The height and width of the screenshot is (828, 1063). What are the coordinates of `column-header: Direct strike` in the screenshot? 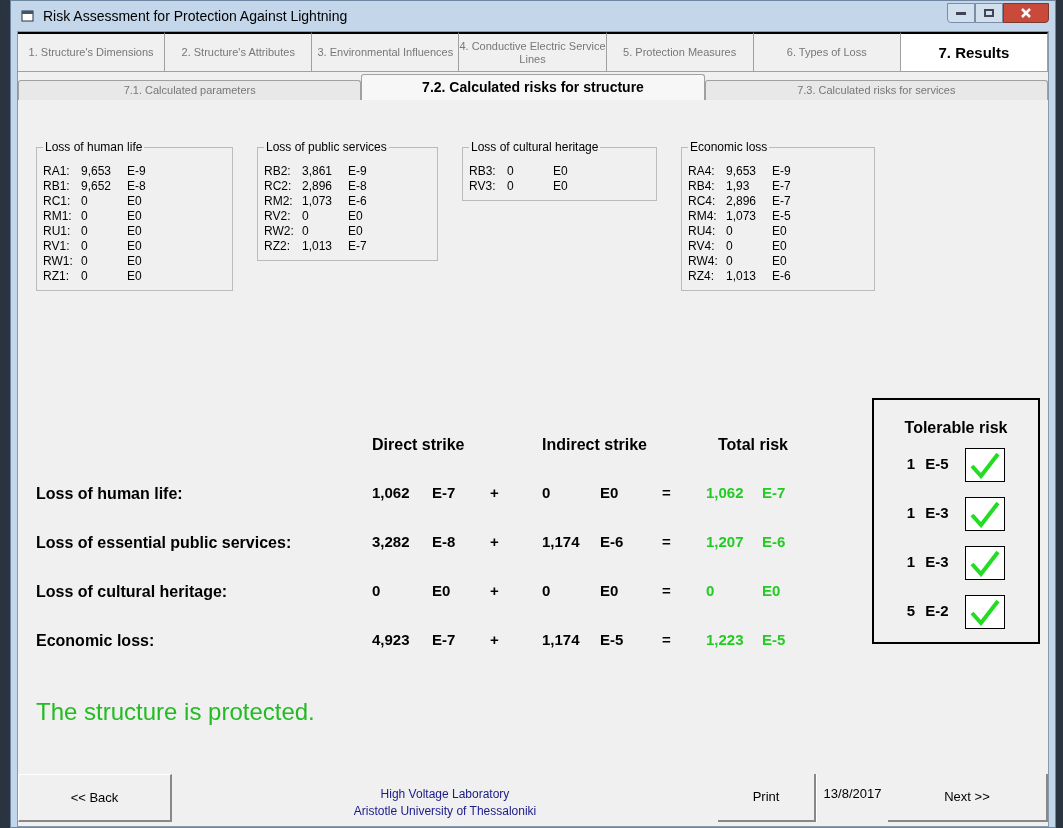 It's located at (419, 444).